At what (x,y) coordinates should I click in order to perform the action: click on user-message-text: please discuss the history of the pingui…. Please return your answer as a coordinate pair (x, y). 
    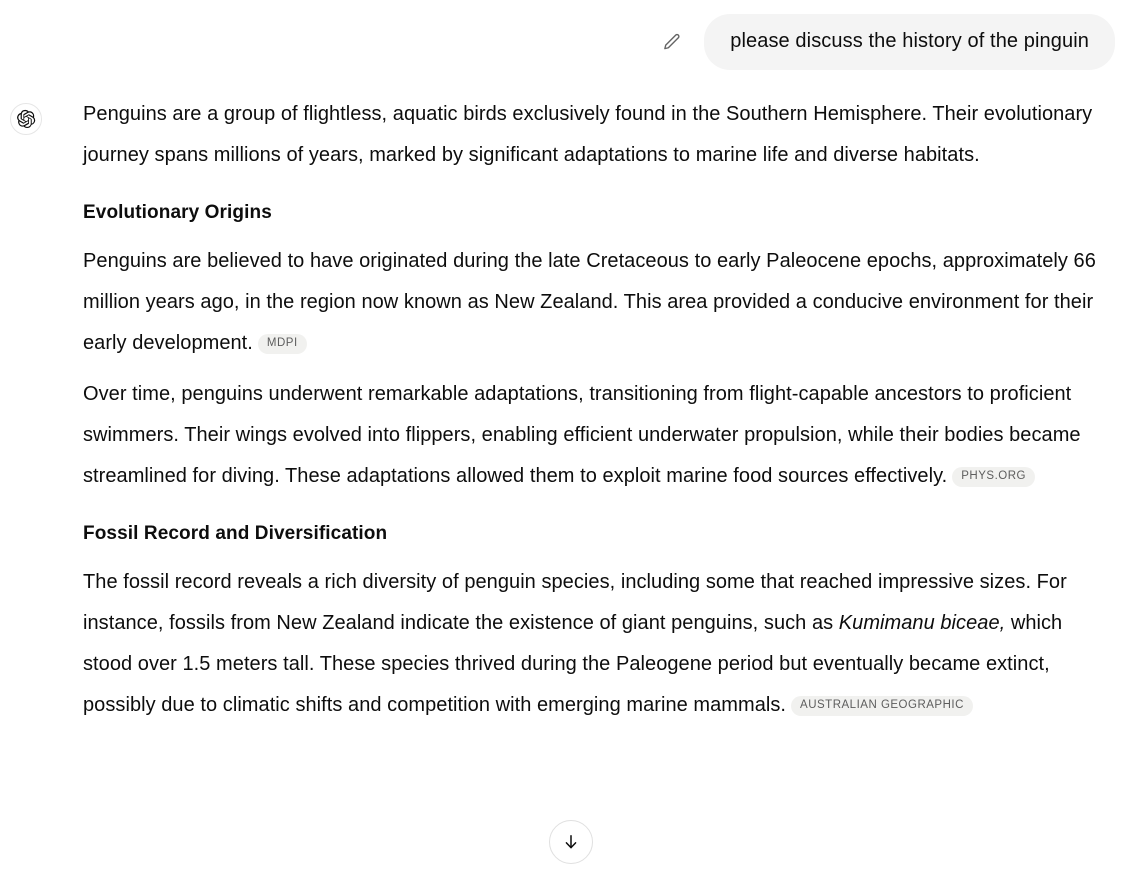
    Looking at the image, I should click on (909, 41).